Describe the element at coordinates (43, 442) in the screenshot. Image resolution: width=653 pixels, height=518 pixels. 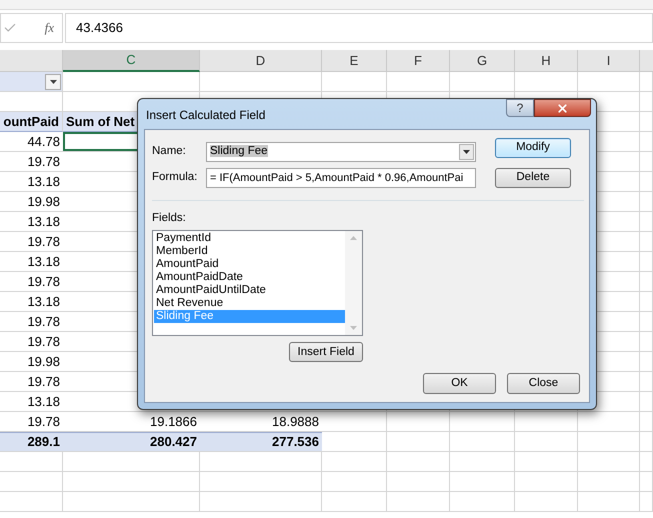
I see `table-cell-text: 289.1` at that location.